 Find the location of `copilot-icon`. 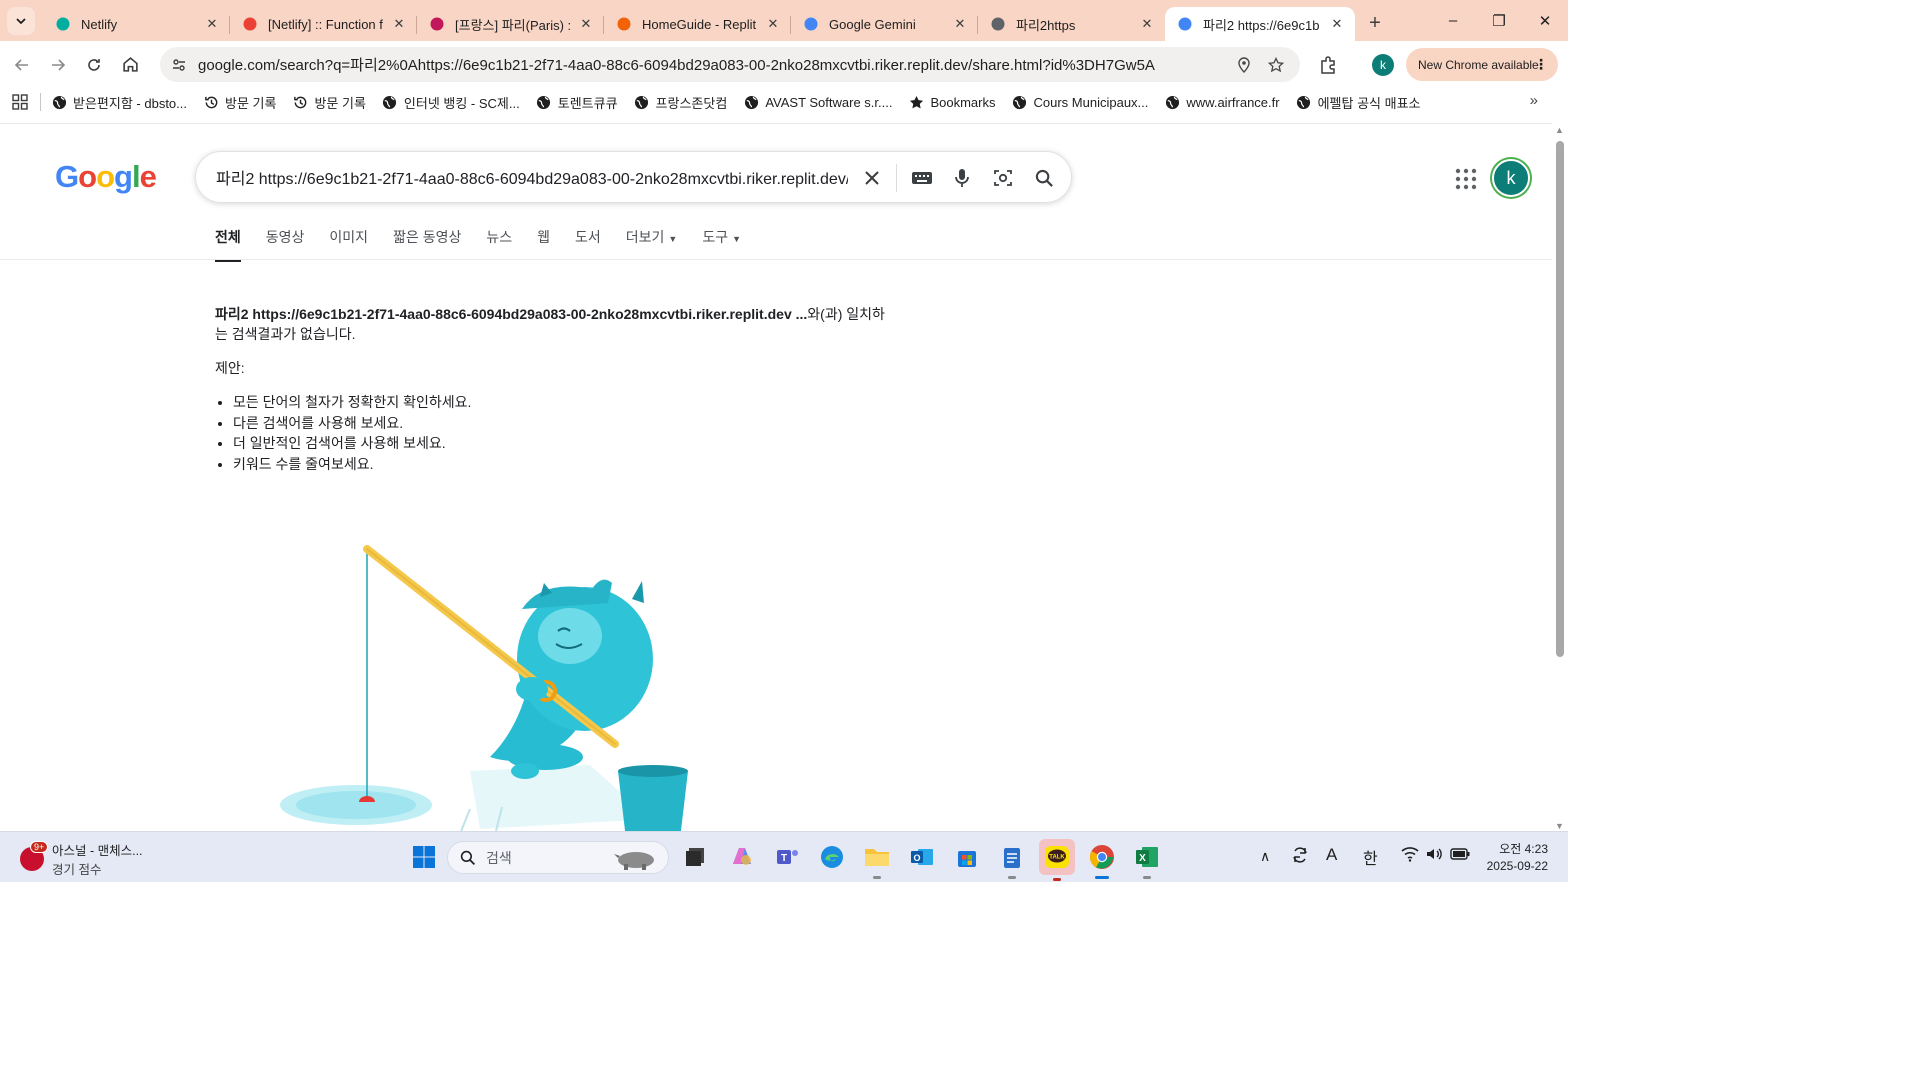

copilot-icon is located at coordinates (742, 857).